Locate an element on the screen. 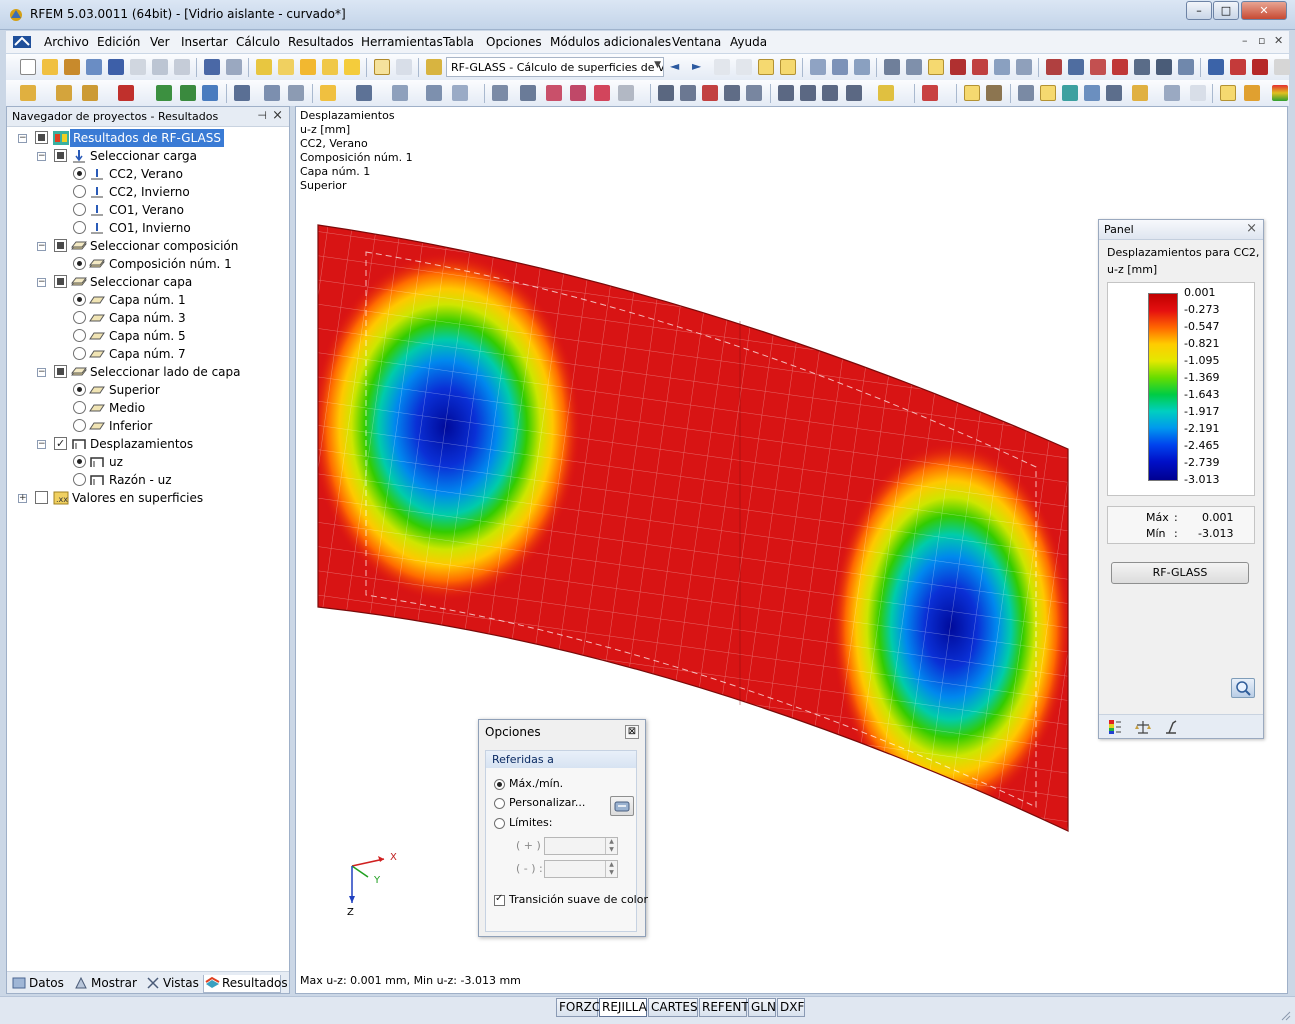  module-icon is located at coordinates (434, 67).